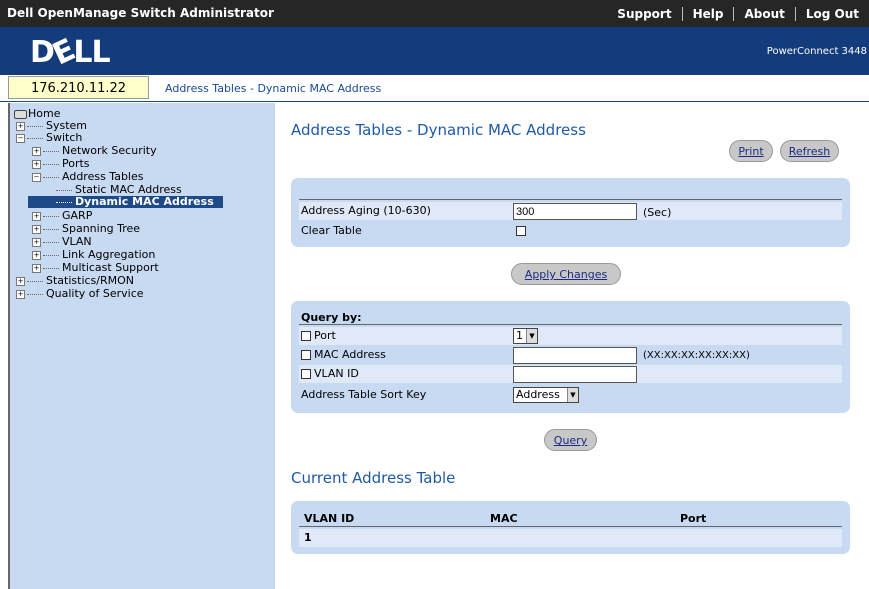  What do you see at coordinates (350, 354) in the screenshot?
I see `mac-label: MAC Address` at bounding box center [350, 354].